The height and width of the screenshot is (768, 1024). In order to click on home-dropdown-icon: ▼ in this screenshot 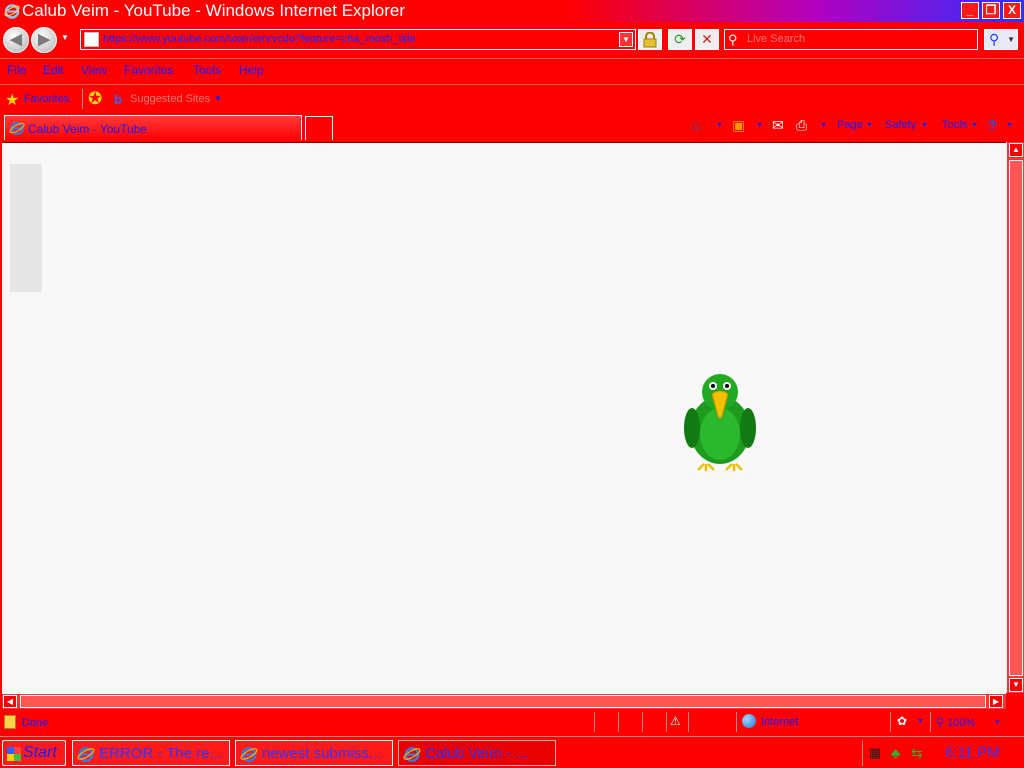, I will do `click(719, 125)`.